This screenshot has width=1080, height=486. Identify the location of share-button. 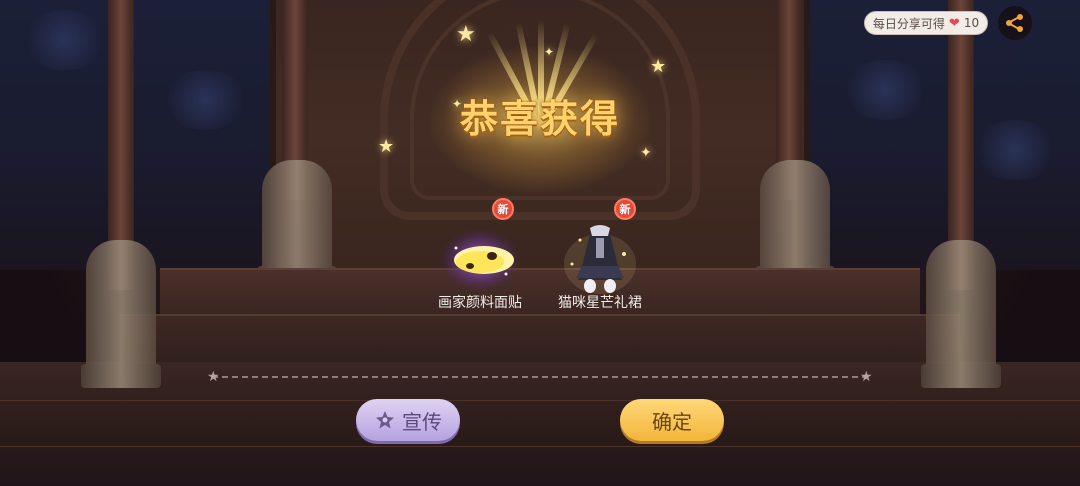
(1015, 23).